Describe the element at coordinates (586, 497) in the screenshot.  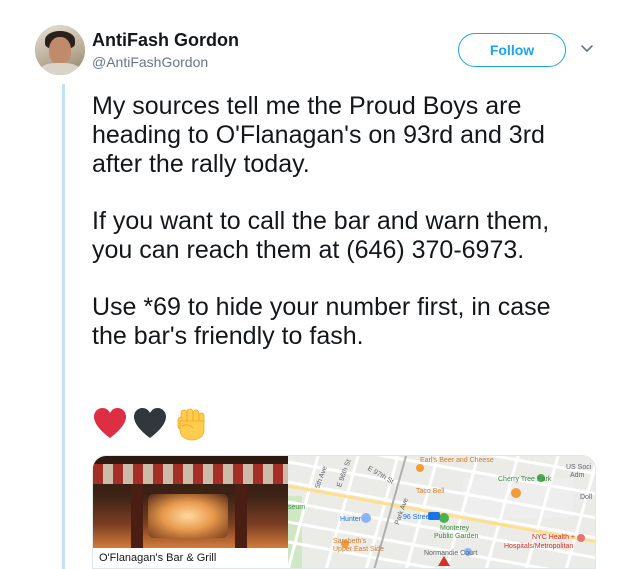
I see `map-label: Doll` at that location.